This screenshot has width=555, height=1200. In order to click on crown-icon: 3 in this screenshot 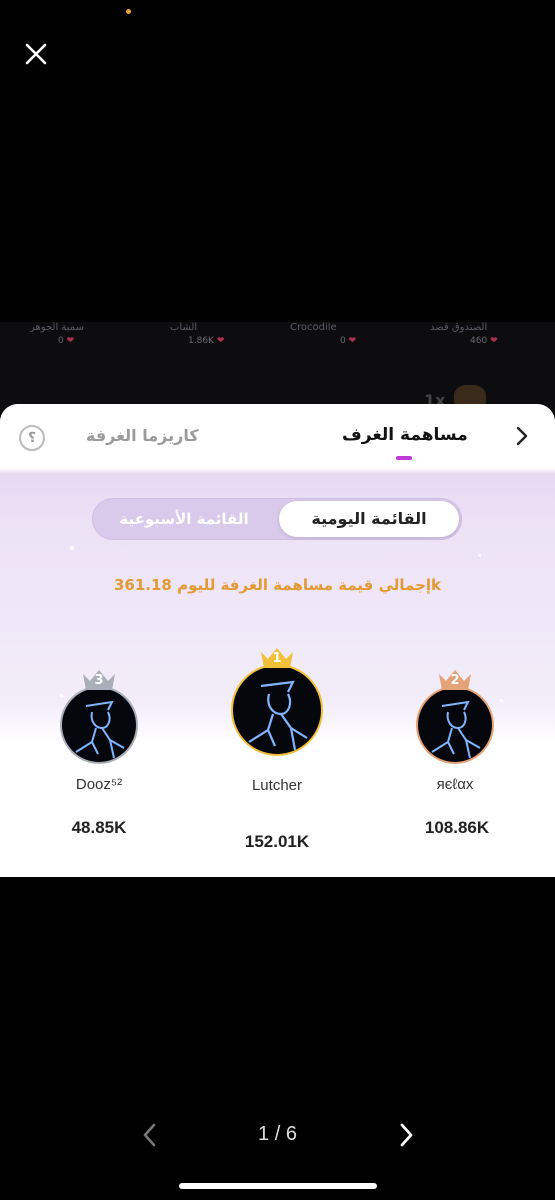, I will do `click(99, 680)`.